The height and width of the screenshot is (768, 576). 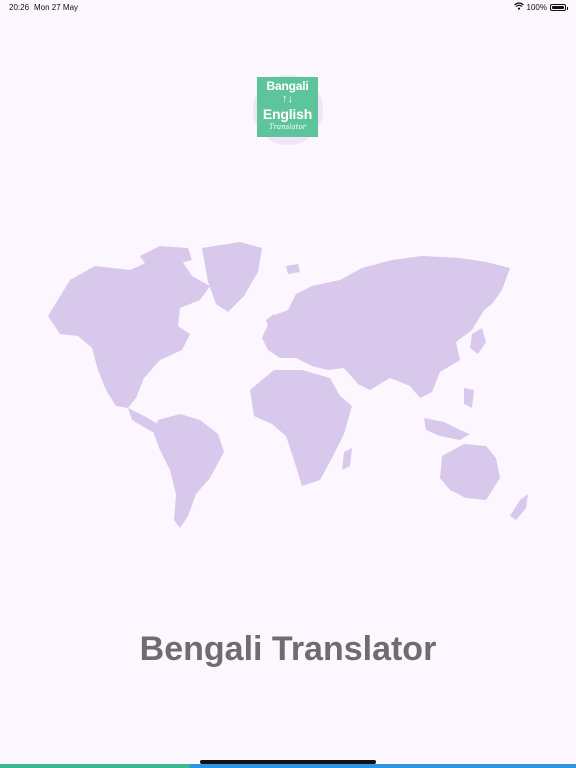 What do you see at coordinates (383, 766) in the screenshot?
I see `progress-blue-segment` at bounding box center [383, 766].